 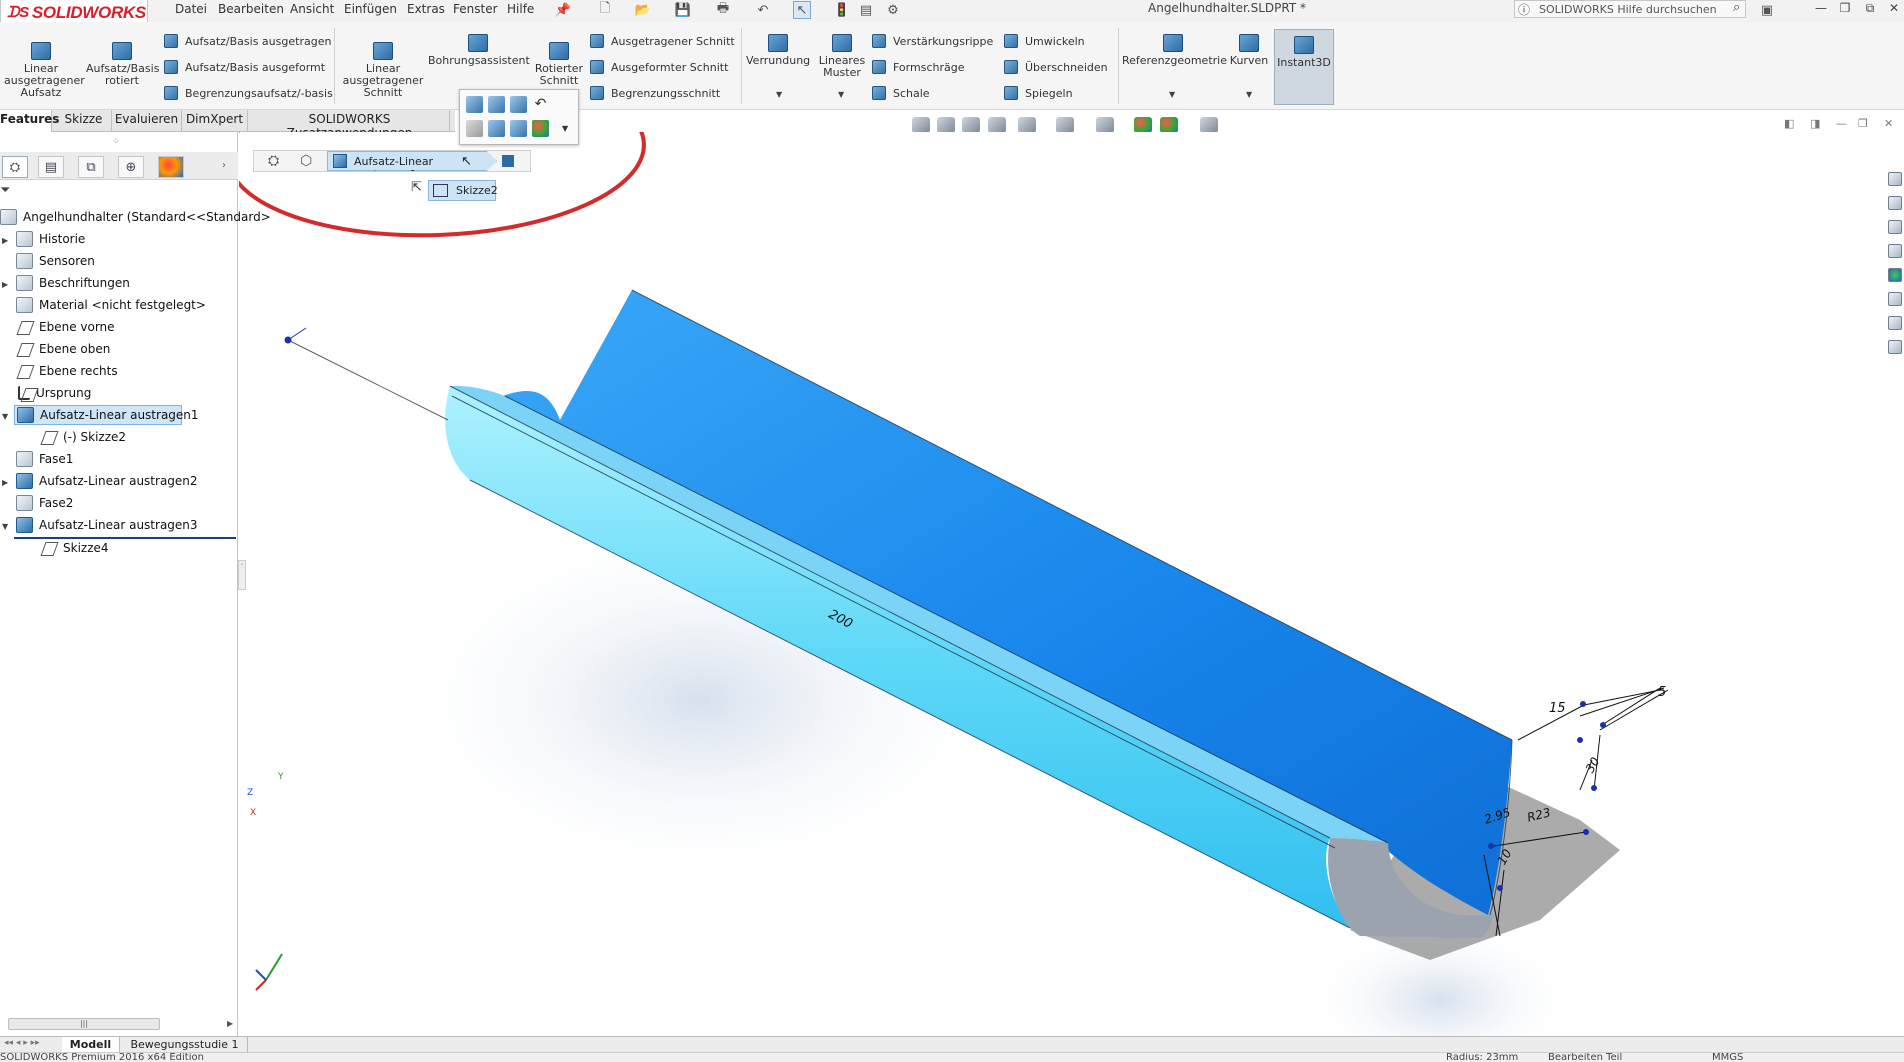 What do you see at coordinates (683, 10) in the screenshot?
I see `save-icon: 💾` at bounding box center [683, 10].